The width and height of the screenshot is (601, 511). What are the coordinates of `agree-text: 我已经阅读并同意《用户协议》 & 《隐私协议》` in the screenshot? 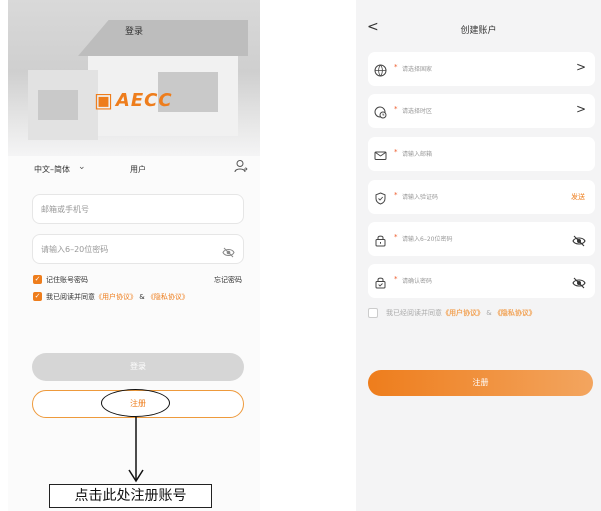 It's located at (461, 313).